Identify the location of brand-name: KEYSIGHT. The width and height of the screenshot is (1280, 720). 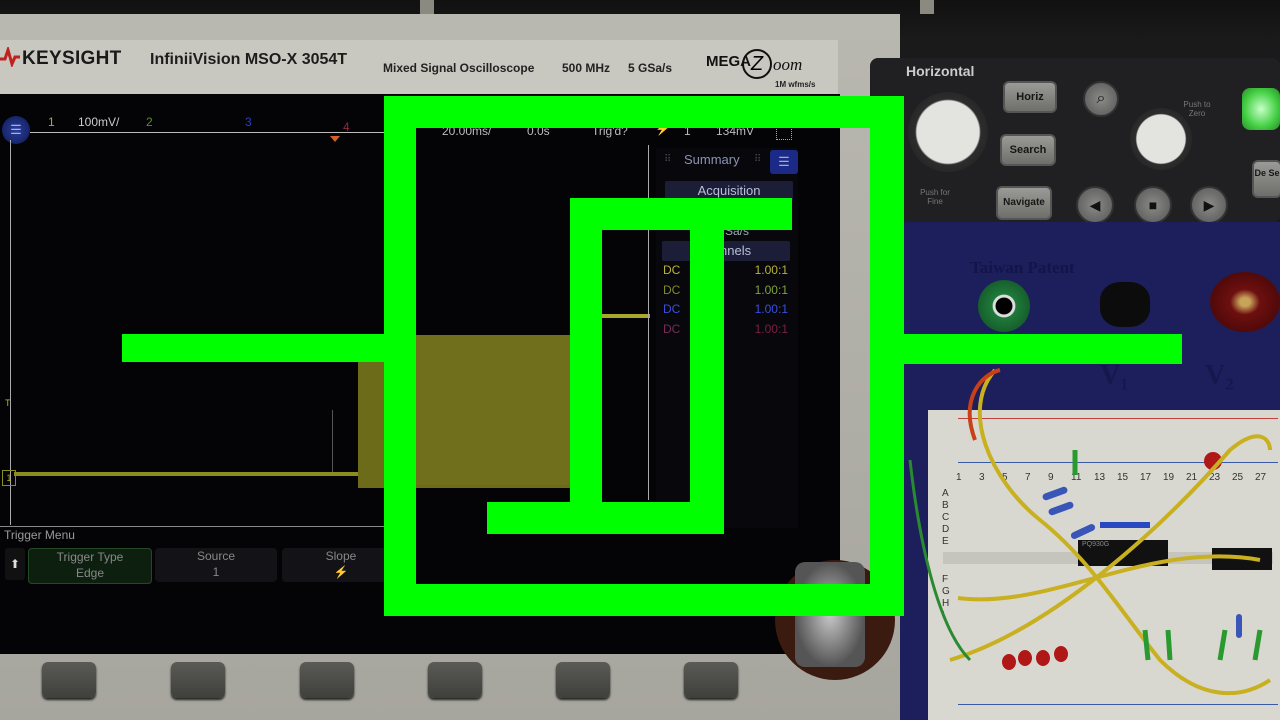
(72, 58).